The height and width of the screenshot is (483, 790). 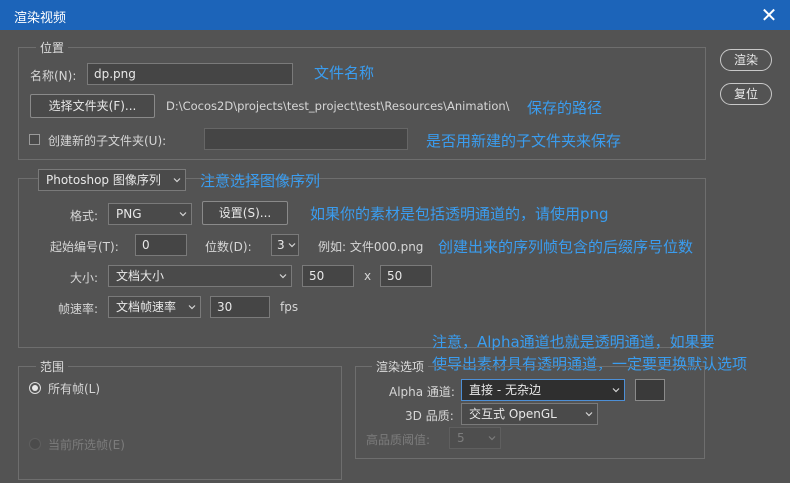 What do you see at coordinates (543, 390) in the screenshot?
I see `alpha-select: 直接 - 无杂边` at bounding box center [543, 390].